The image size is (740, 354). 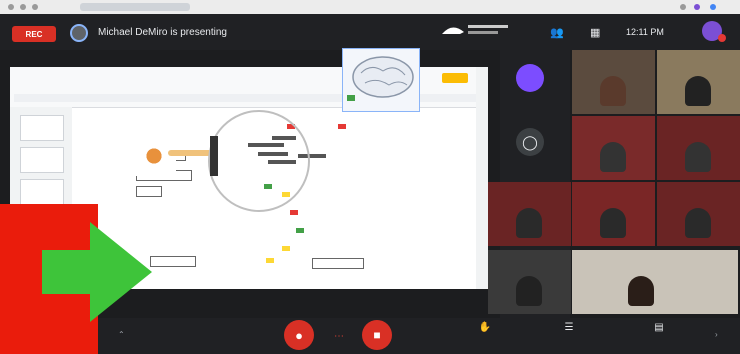 What do you see at coordinates (697, 7) in the screenshot?
I see `profile-icon` at bounding box center [697, 7].